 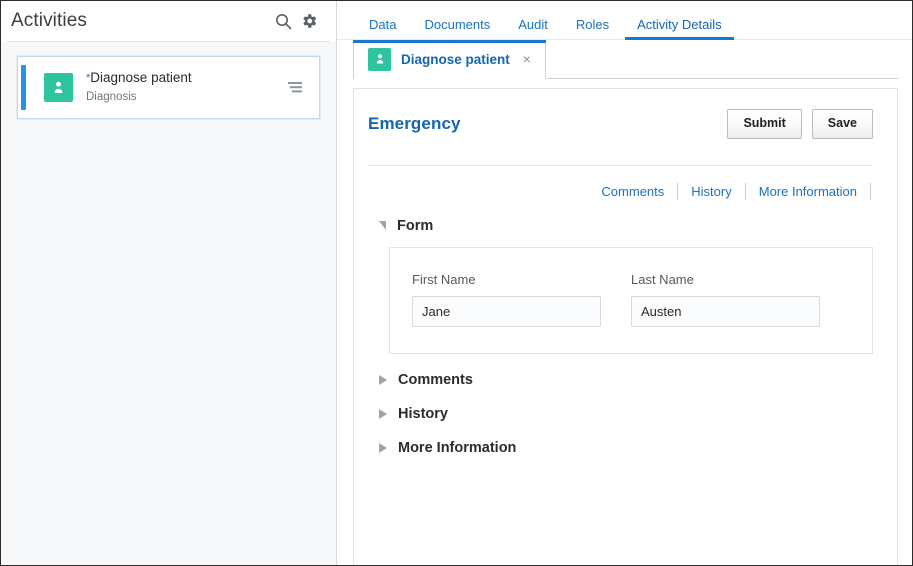 I want to click on tab-roles: Roles, so click(x=592, y=29).